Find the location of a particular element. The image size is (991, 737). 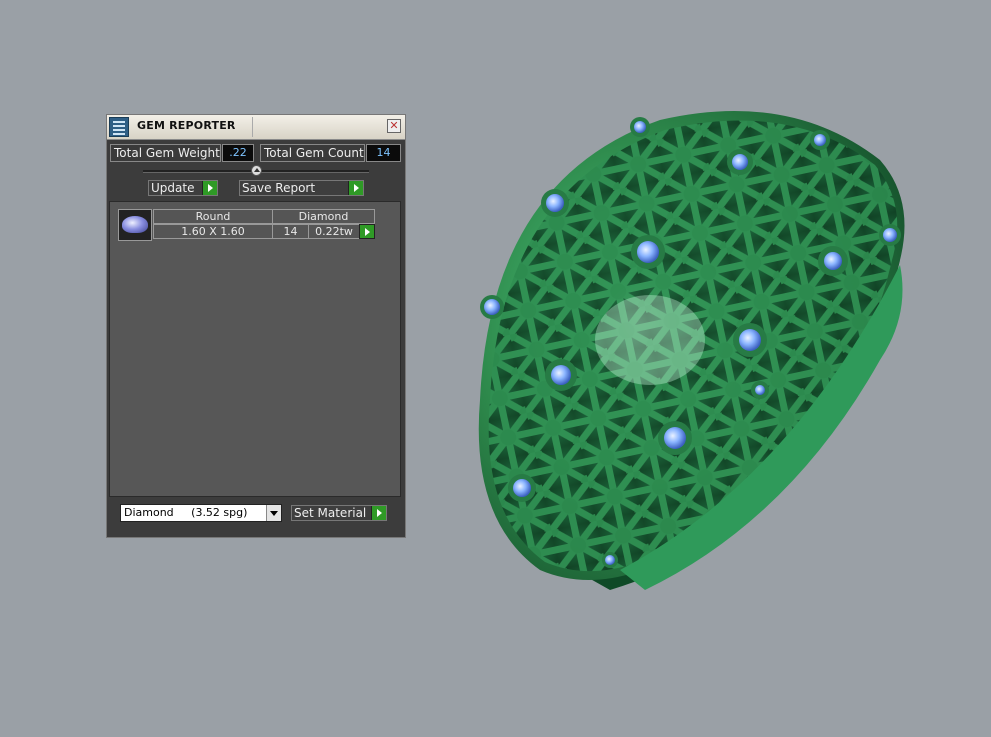

set-material-button: Set Material is located at coordinates (339, 513).